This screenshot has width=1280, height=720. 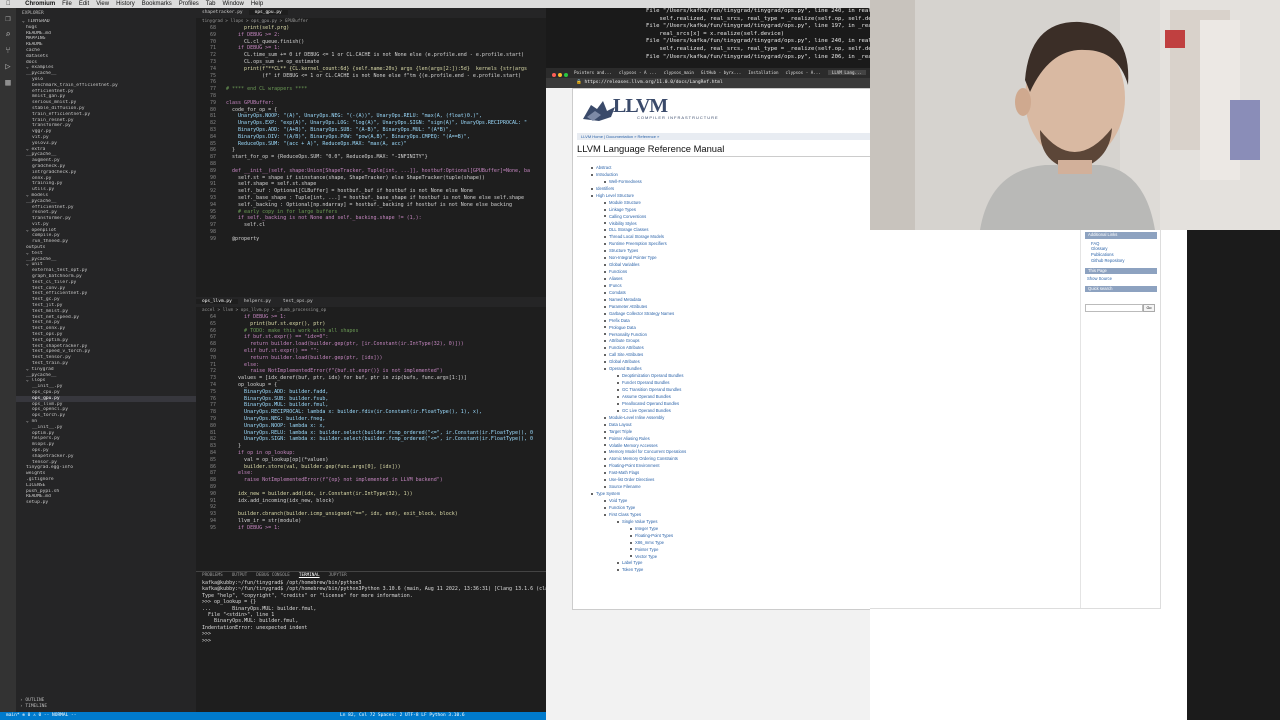 I want to click on toc-link: Token Type, so click(x=632, y=569).